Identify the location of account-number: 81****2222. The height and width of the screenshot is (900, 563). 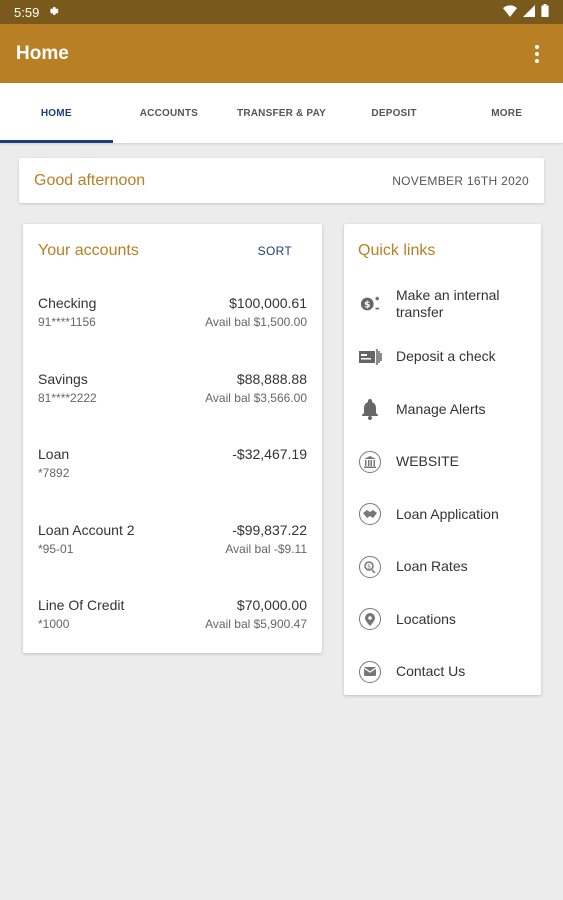
(67, 397).